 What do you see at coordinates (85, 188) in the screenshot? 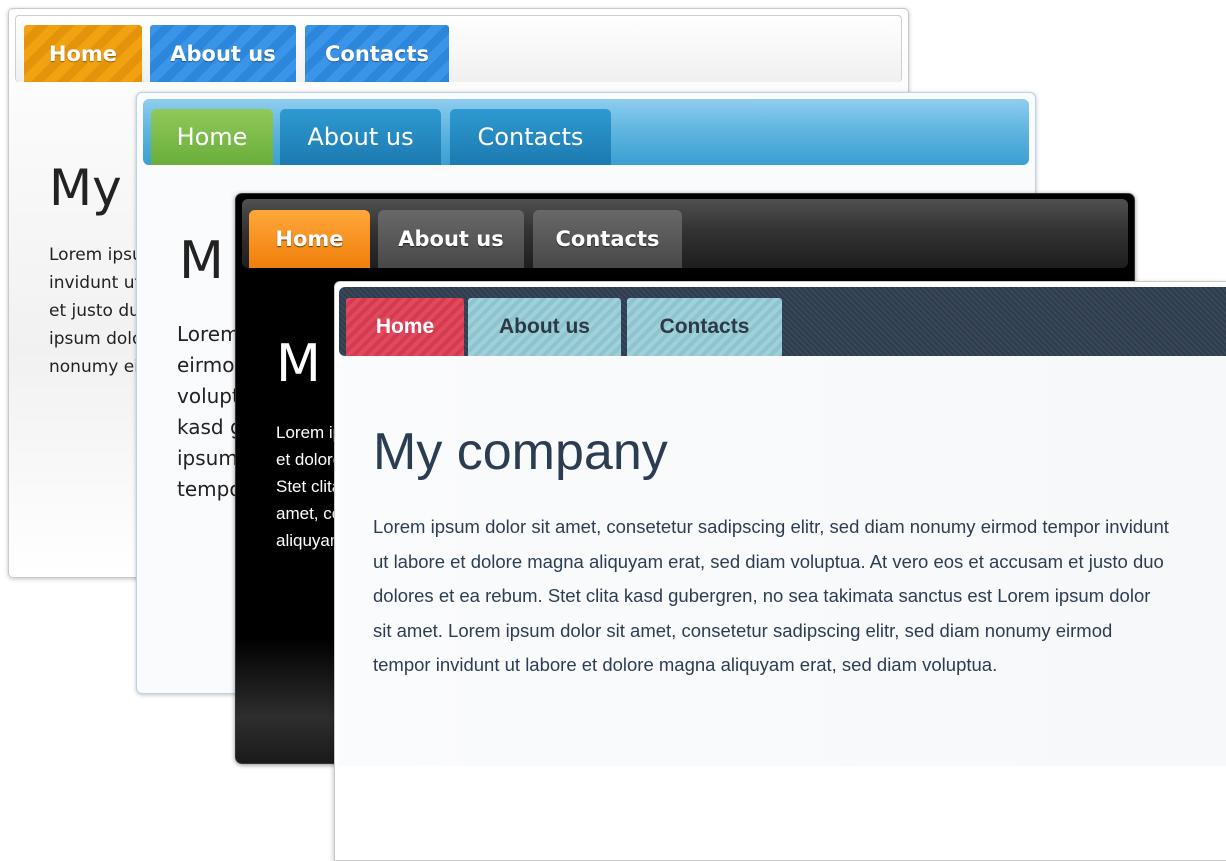
I see `page-title: My` at bounding box center [85, 188].